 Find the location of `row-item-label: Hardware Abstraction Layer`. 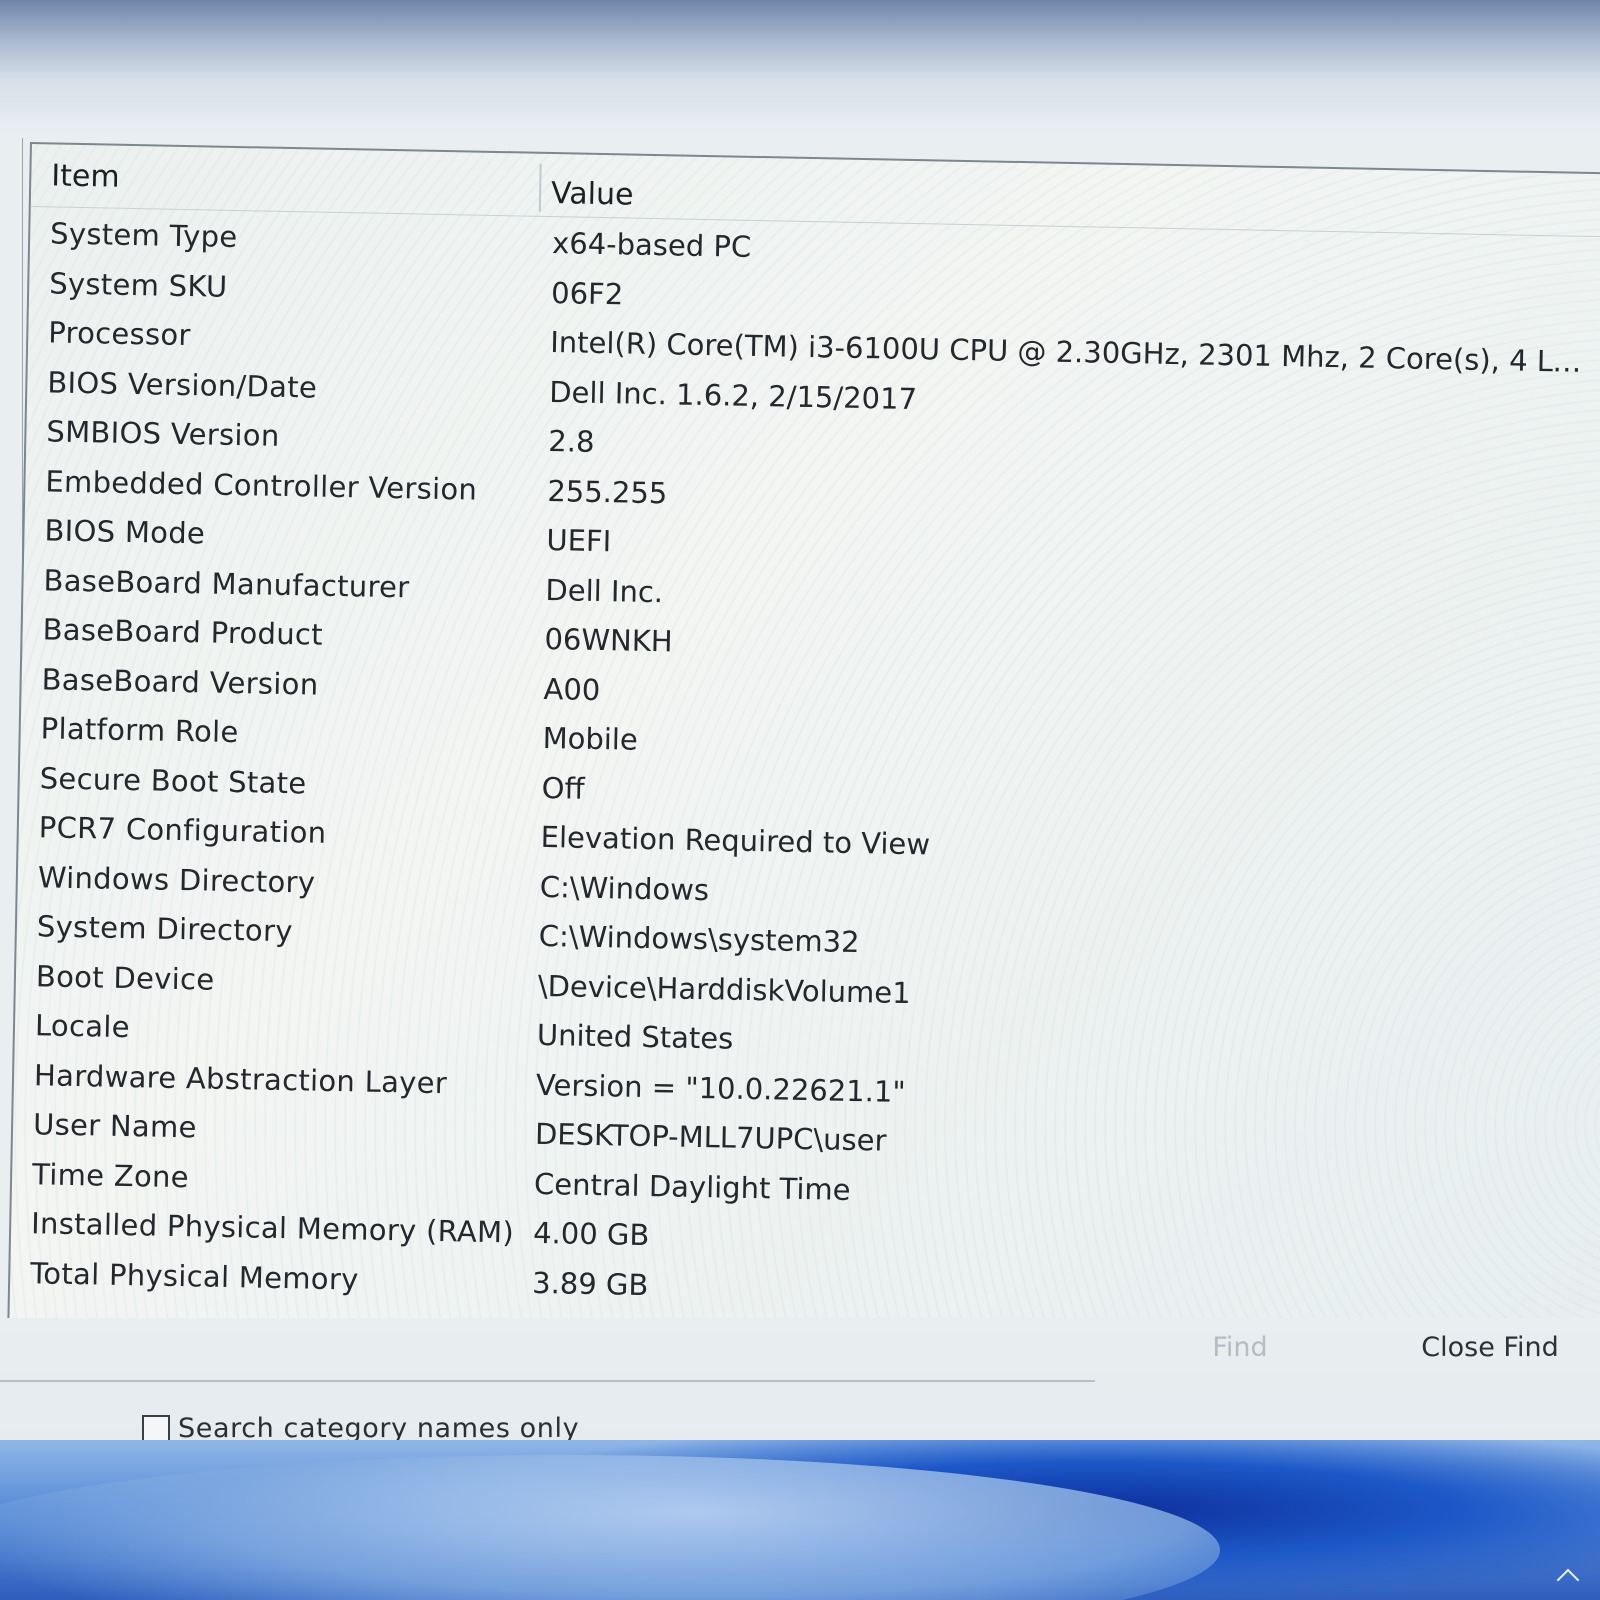

row-item-label: Hardware Abstraction Layer is located at coordinates (240, 1078).